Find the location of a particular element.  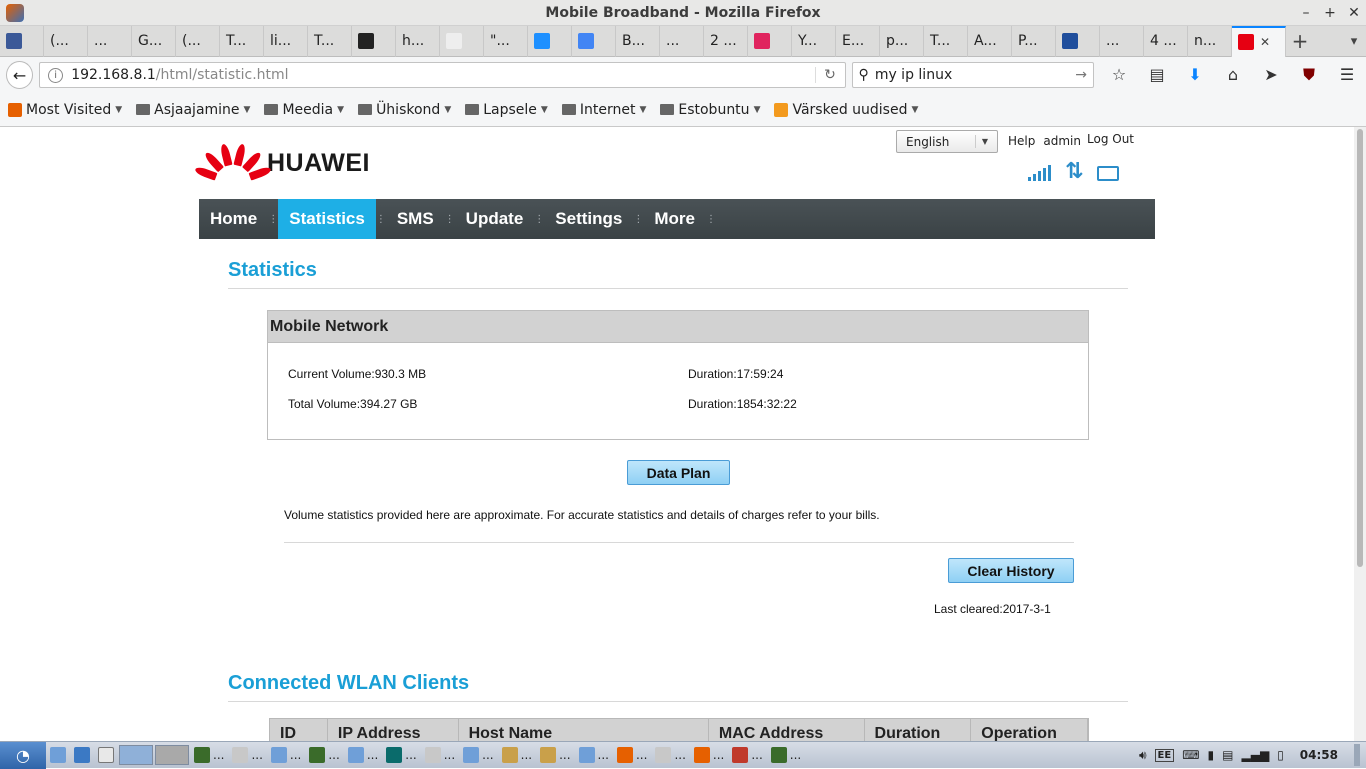

bookmark-3: Ühiskond ▼ is located at coordinates (404, 110).